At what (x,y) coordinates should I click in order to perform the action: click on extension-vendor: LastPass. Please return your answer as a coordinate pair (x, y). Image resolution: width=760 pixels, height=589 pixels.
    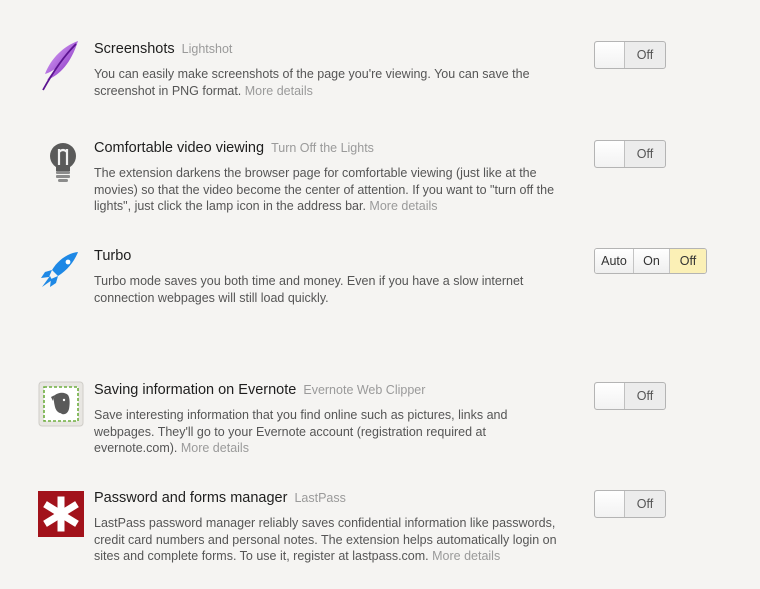
    Looking at the image, I should click on (320, 498).